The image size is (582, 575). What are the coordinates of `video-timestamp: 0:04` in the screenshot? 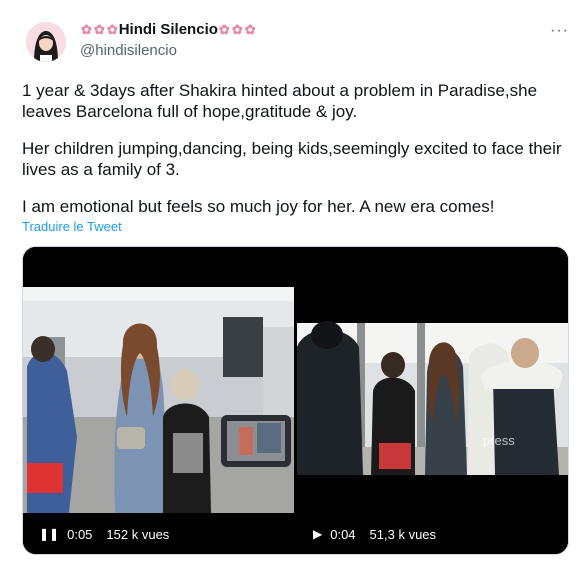 It's located at (343, 534).